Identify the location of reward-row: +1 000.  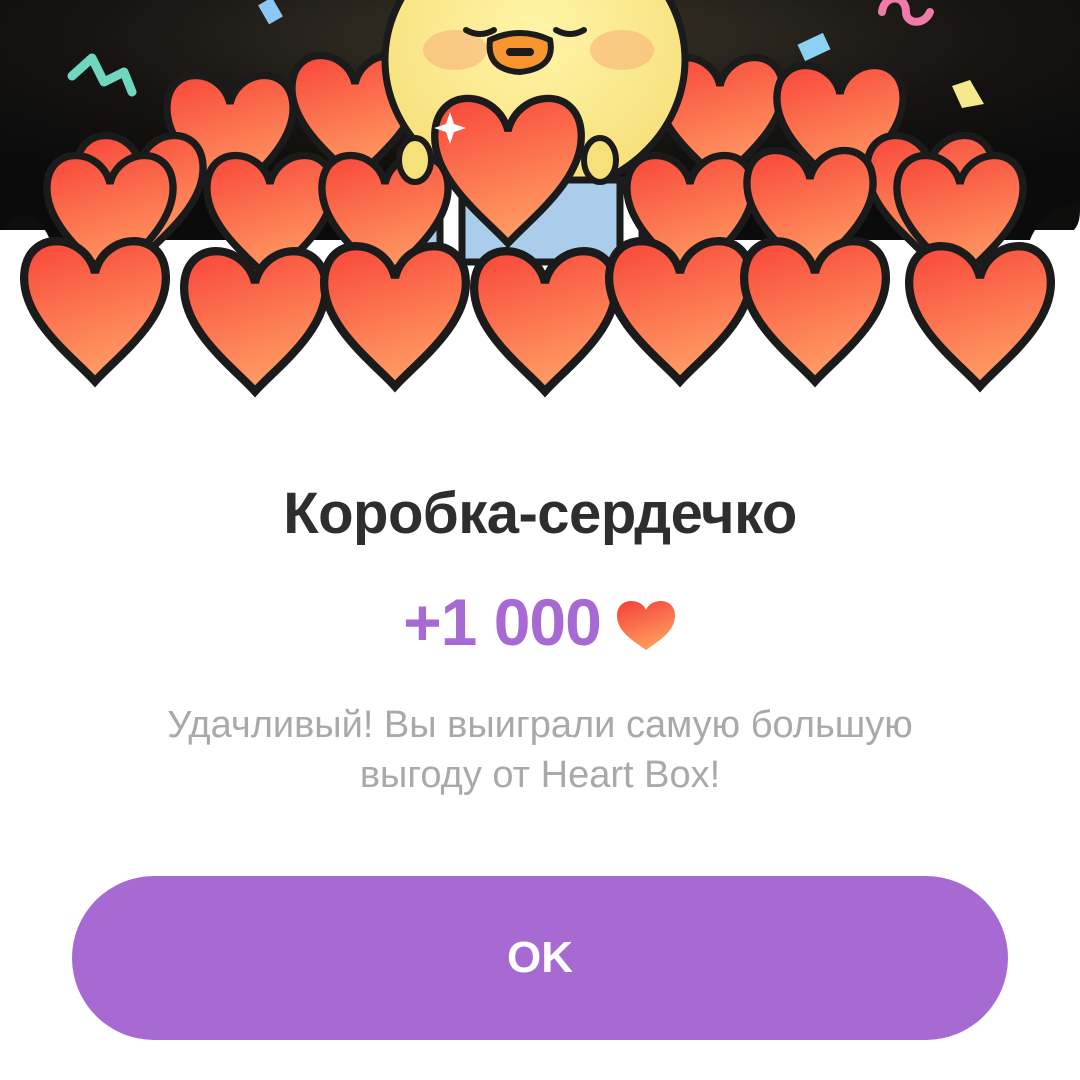
(540, 622).